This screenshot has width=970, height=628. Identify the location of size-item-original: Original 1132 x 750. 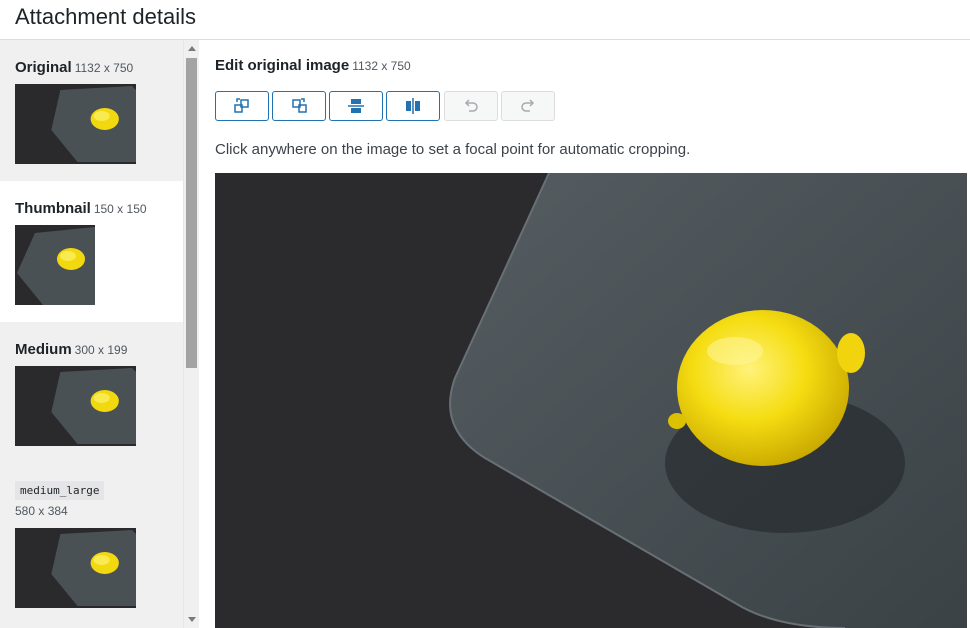
(91, 110).